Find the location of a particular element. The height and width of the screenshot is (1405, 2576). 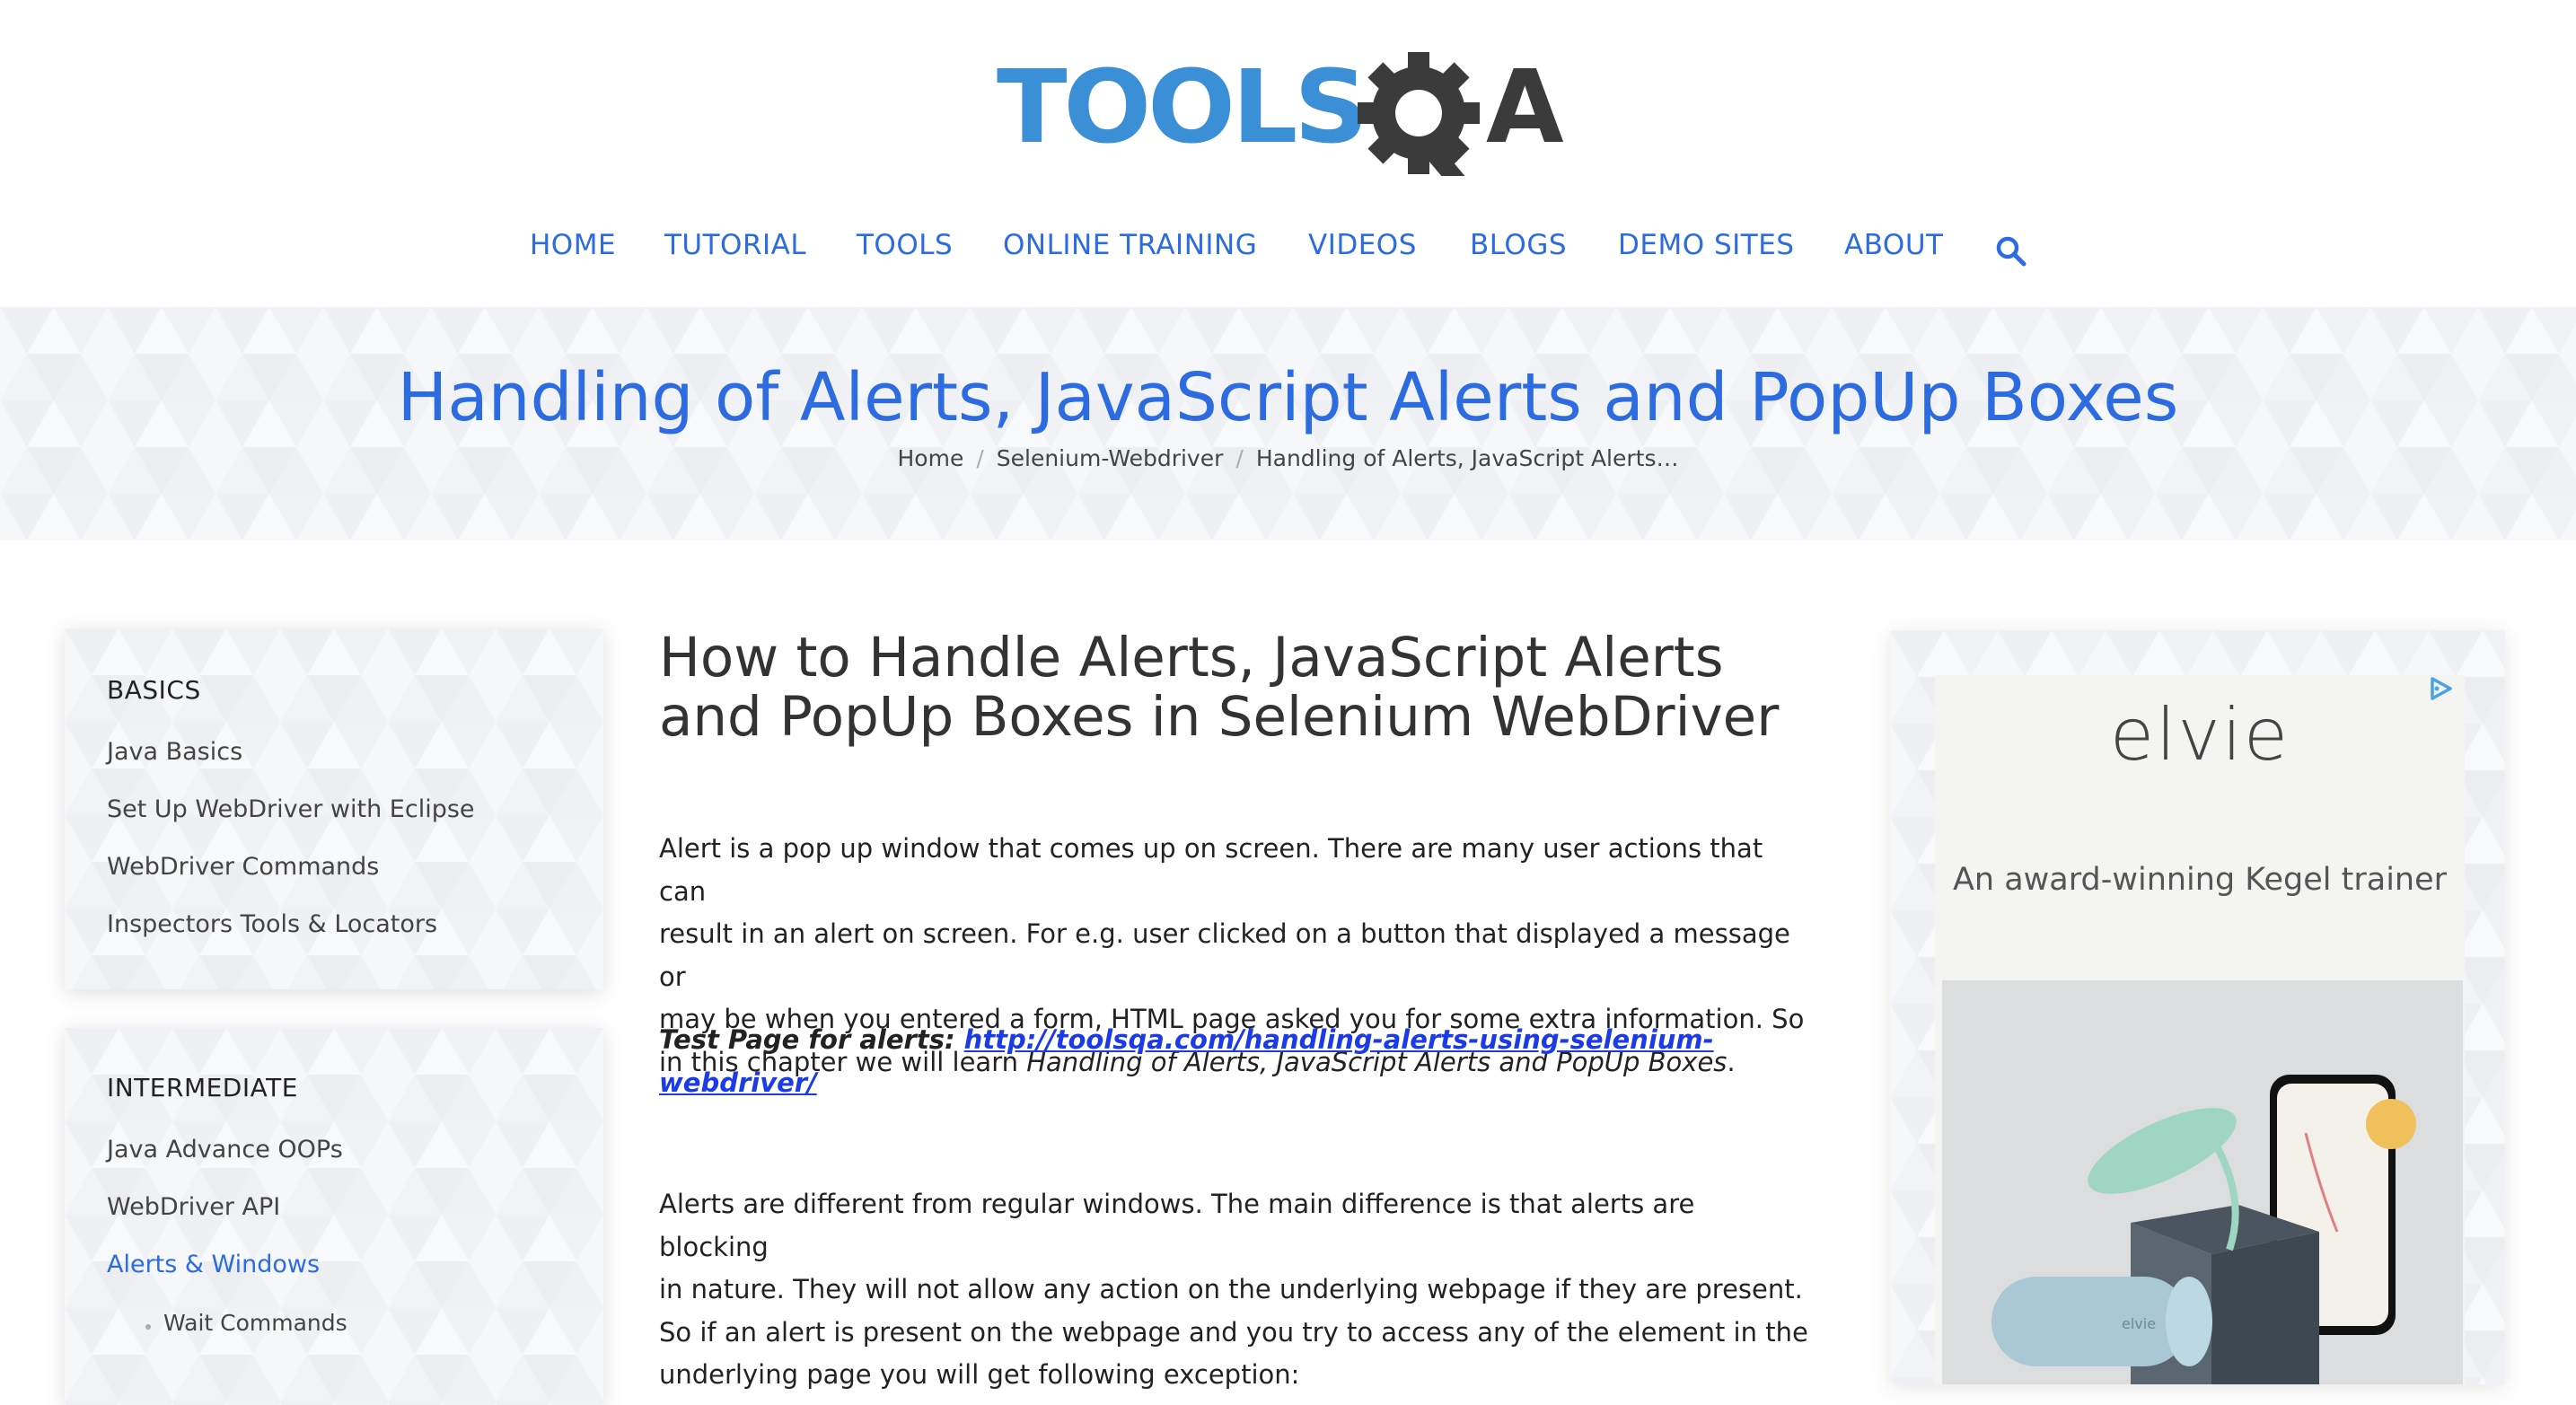

nav-blogs: BLOGS is located at coordinates (1518, 245).